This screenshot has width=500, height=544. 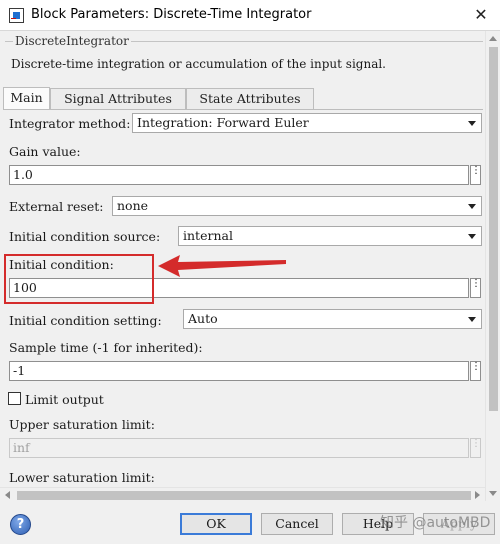 What do you see at coordinates (61, 264) in the screenshot?
I see `initial-condition-label: Initial condition:` at bounding box center [61, 264].